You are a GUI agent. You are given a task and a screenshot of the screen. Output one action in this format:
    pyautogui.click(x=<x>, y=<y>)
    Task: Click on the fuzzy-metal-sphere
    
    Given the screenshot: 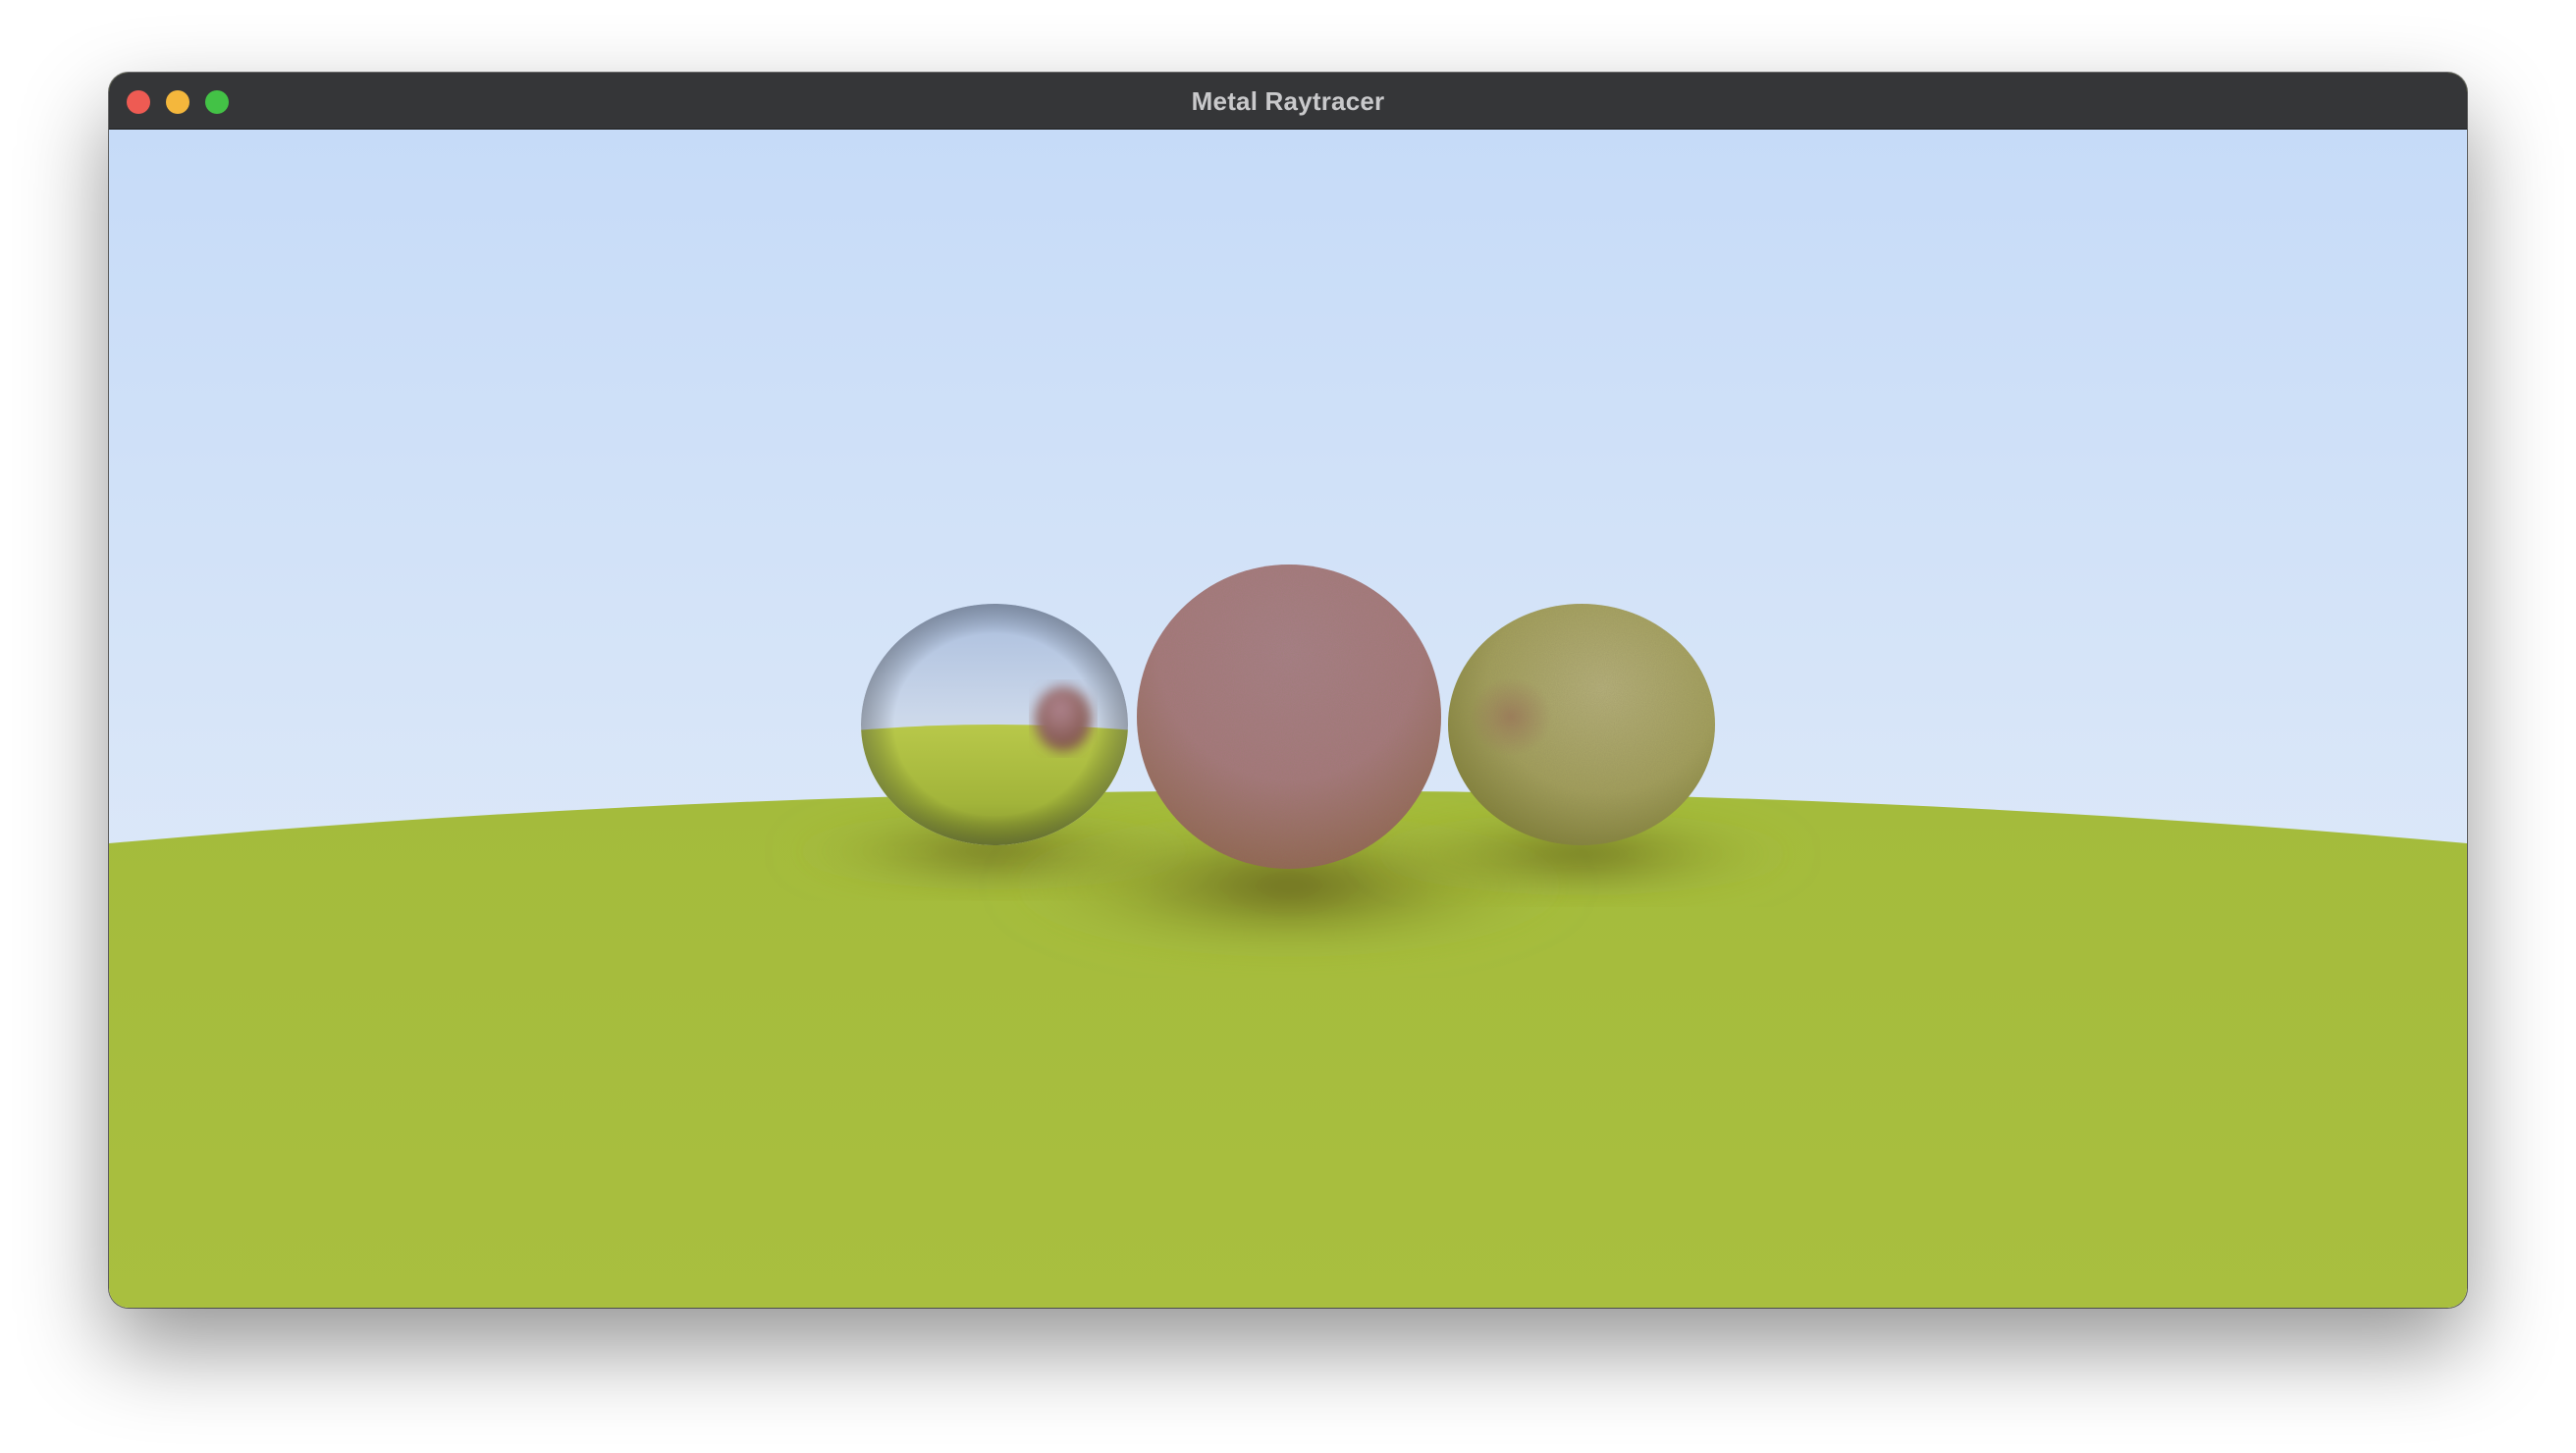 What is the action you would take?
    pyautogui.click(x=1581, y=724)
    